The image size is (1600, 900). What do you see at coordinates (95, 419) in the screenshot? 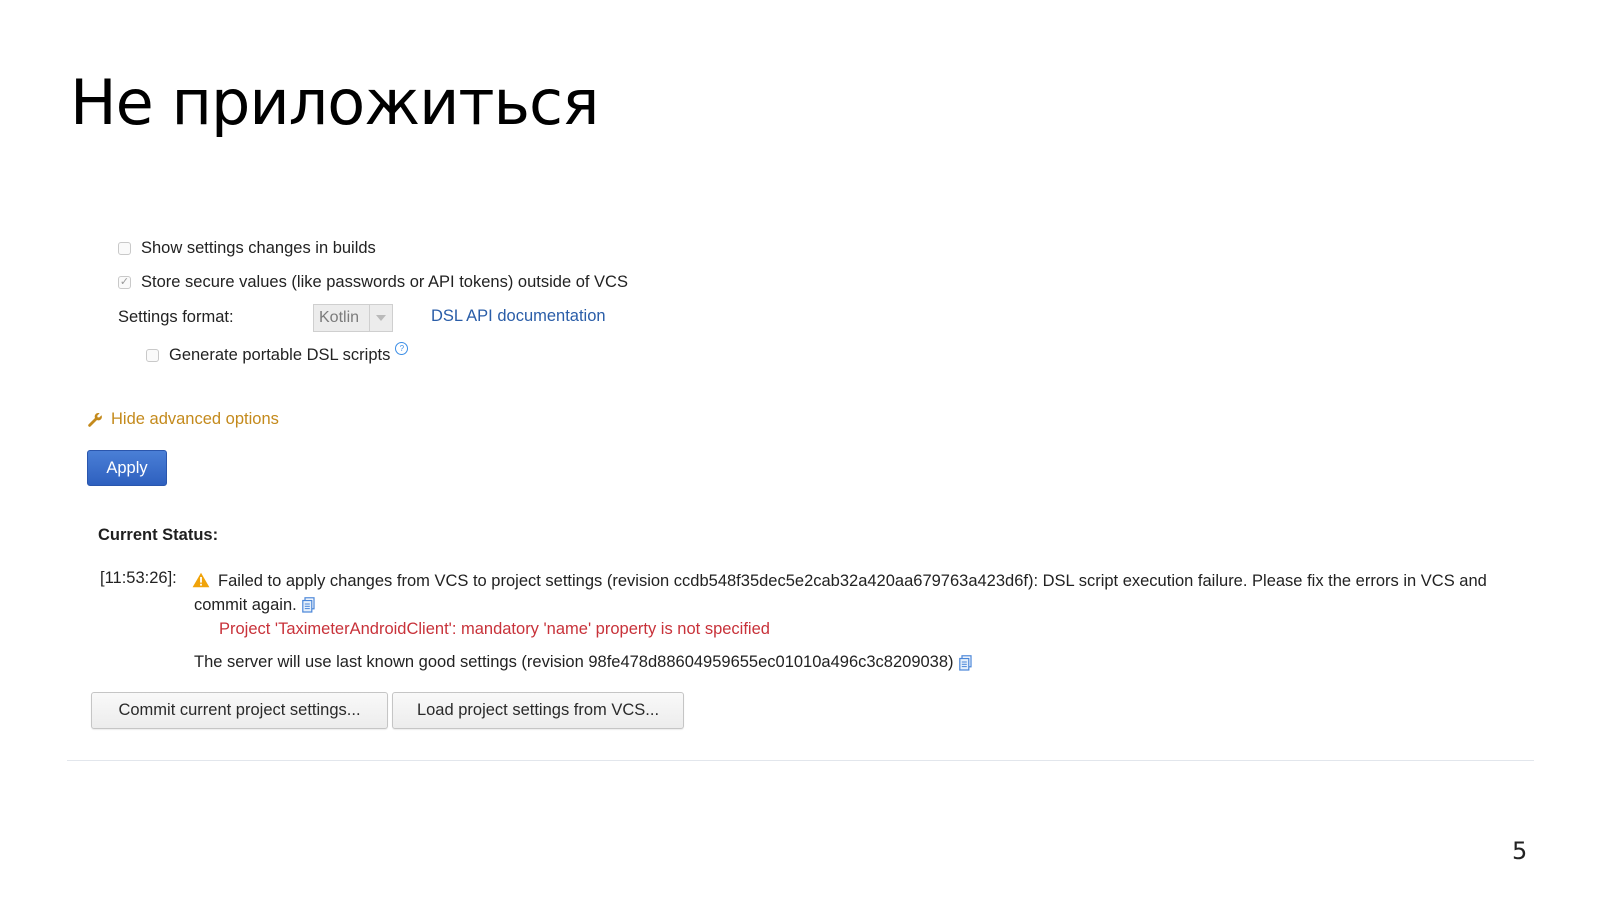
I see `wrench-icon` at bounding box center [95, 419].